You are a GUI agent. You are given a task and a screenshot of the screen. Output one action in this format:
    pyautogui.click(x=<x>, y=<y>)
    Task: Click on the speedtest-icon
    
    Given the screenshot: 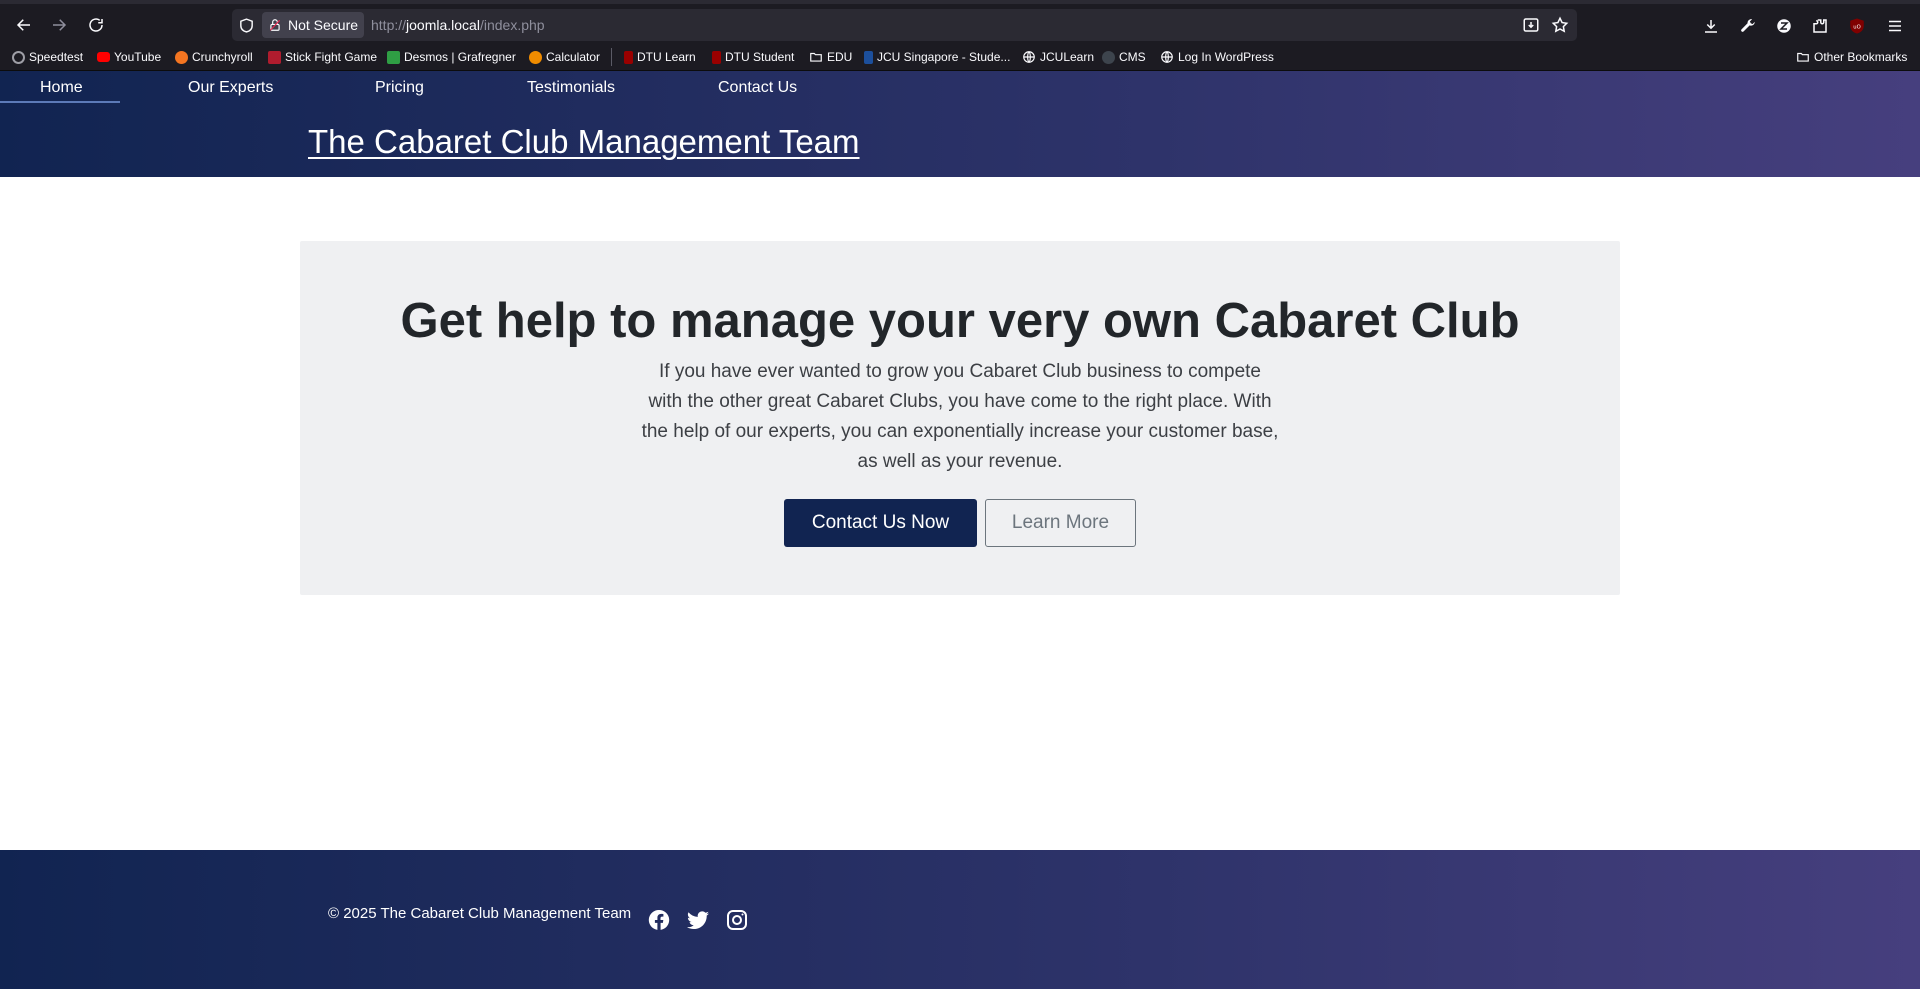 What is the action you would take?
    pyautogui.click(x=18, y=57)
    